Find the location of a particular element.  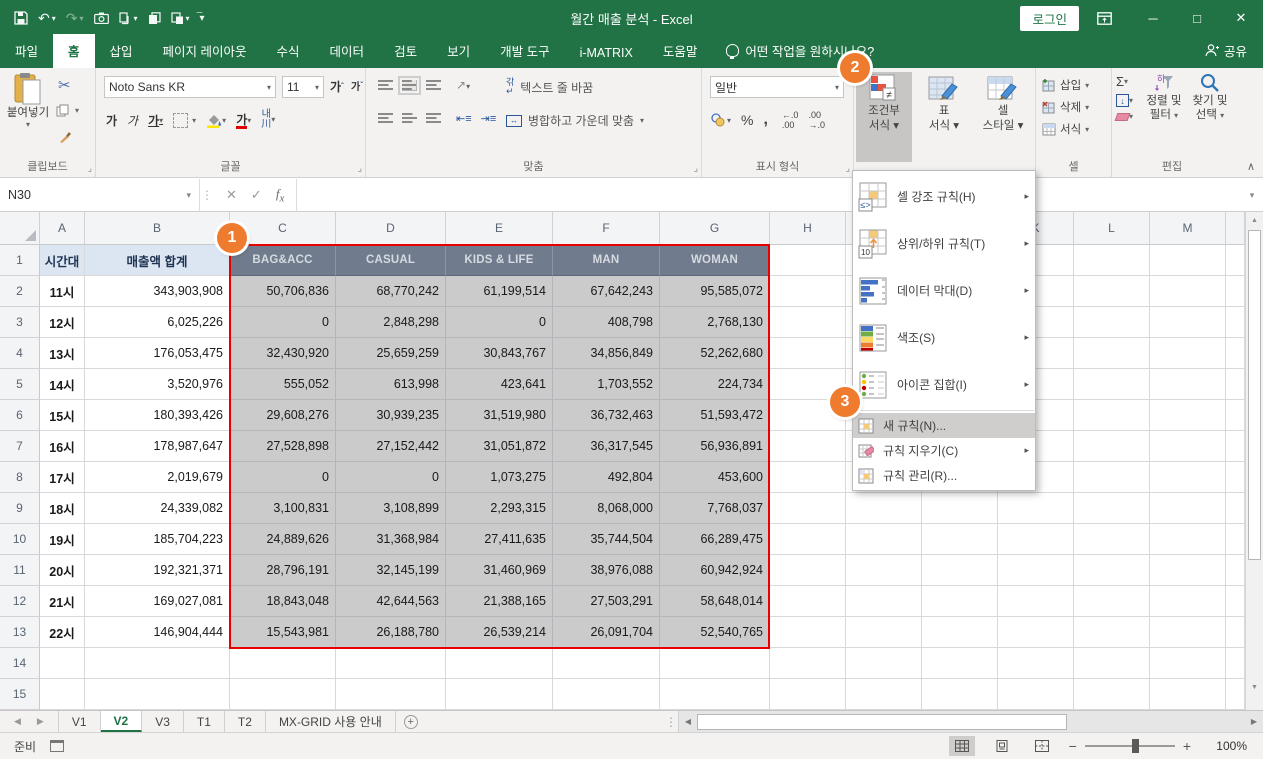

grid-cell: 38,976,088 is located at coordinates (606, 570).